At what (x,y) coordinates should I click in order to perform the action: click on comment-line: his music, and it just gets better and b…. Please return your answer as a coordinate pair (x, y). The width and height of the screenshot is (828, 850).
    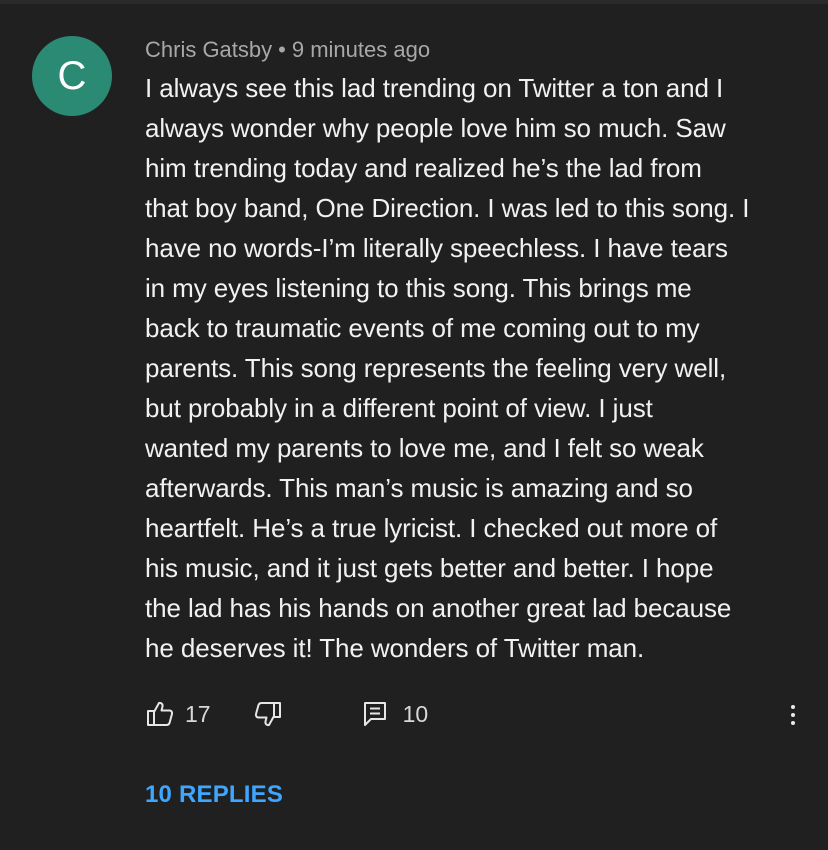
    Looking at the image, I should click on (429, 568).